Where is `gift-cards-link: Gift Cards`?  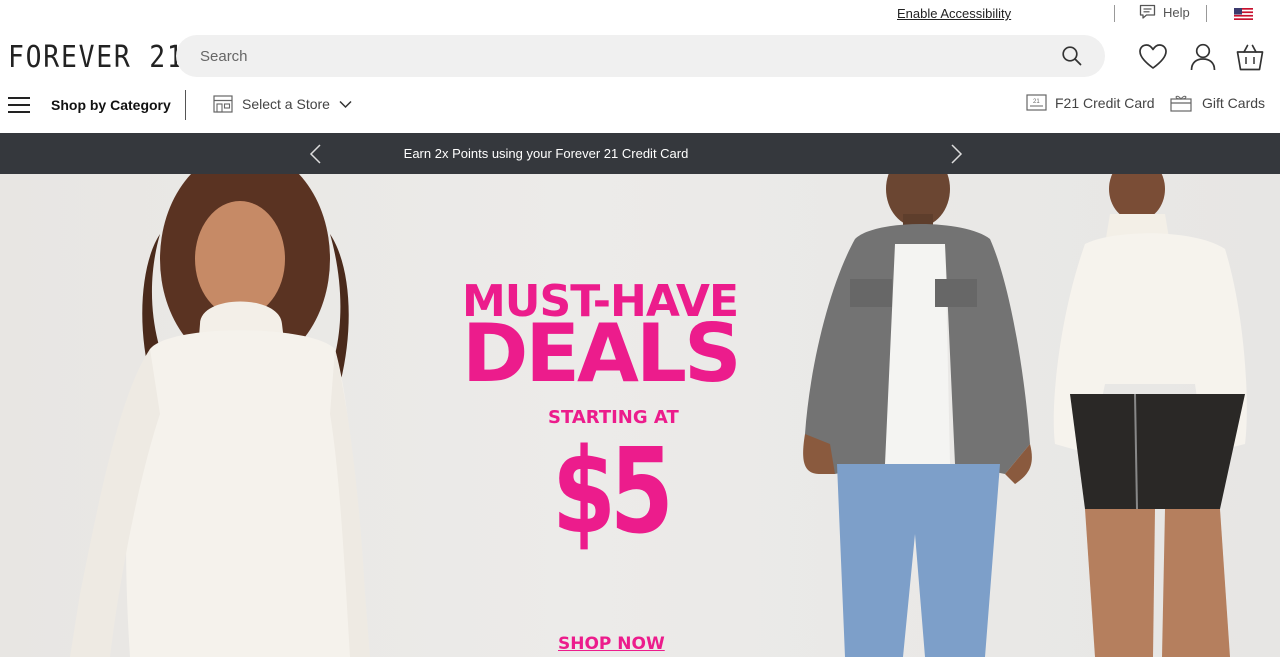 gift-cards-link: Gift Cards is located at coordinates (1217, 103).